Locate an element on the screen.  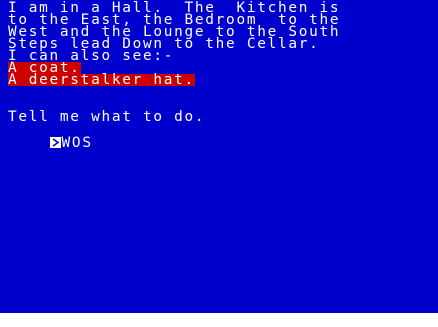
command-input-line: WOS is located at coordinates (50, 137).